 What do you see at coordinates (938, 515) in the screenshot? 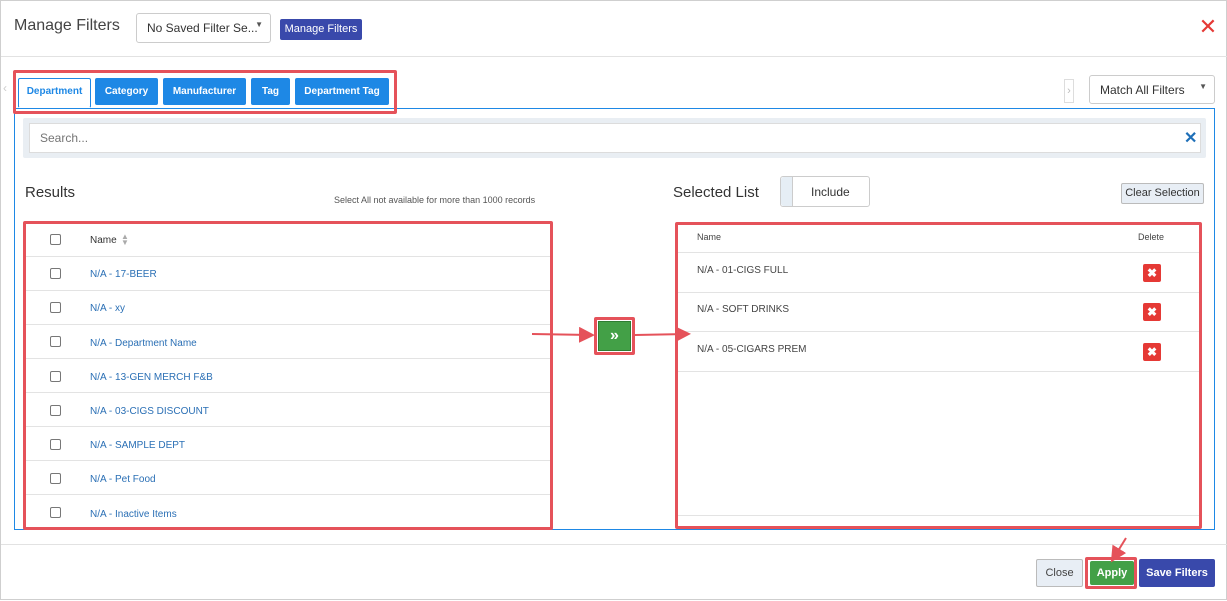
I see `selected-list-bottom-divider` at bounding box center [938, 515].